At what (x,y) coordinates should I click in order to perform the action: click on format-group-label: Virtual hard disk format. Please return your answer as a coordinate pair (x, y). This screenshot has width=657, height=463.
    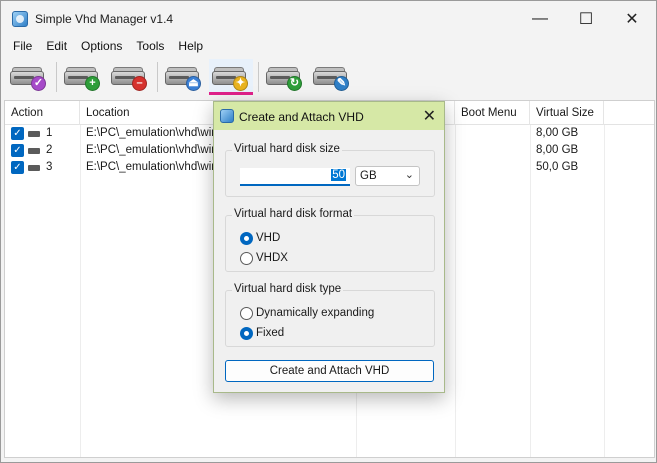
    Looking at the image, I should click on (293, 214).